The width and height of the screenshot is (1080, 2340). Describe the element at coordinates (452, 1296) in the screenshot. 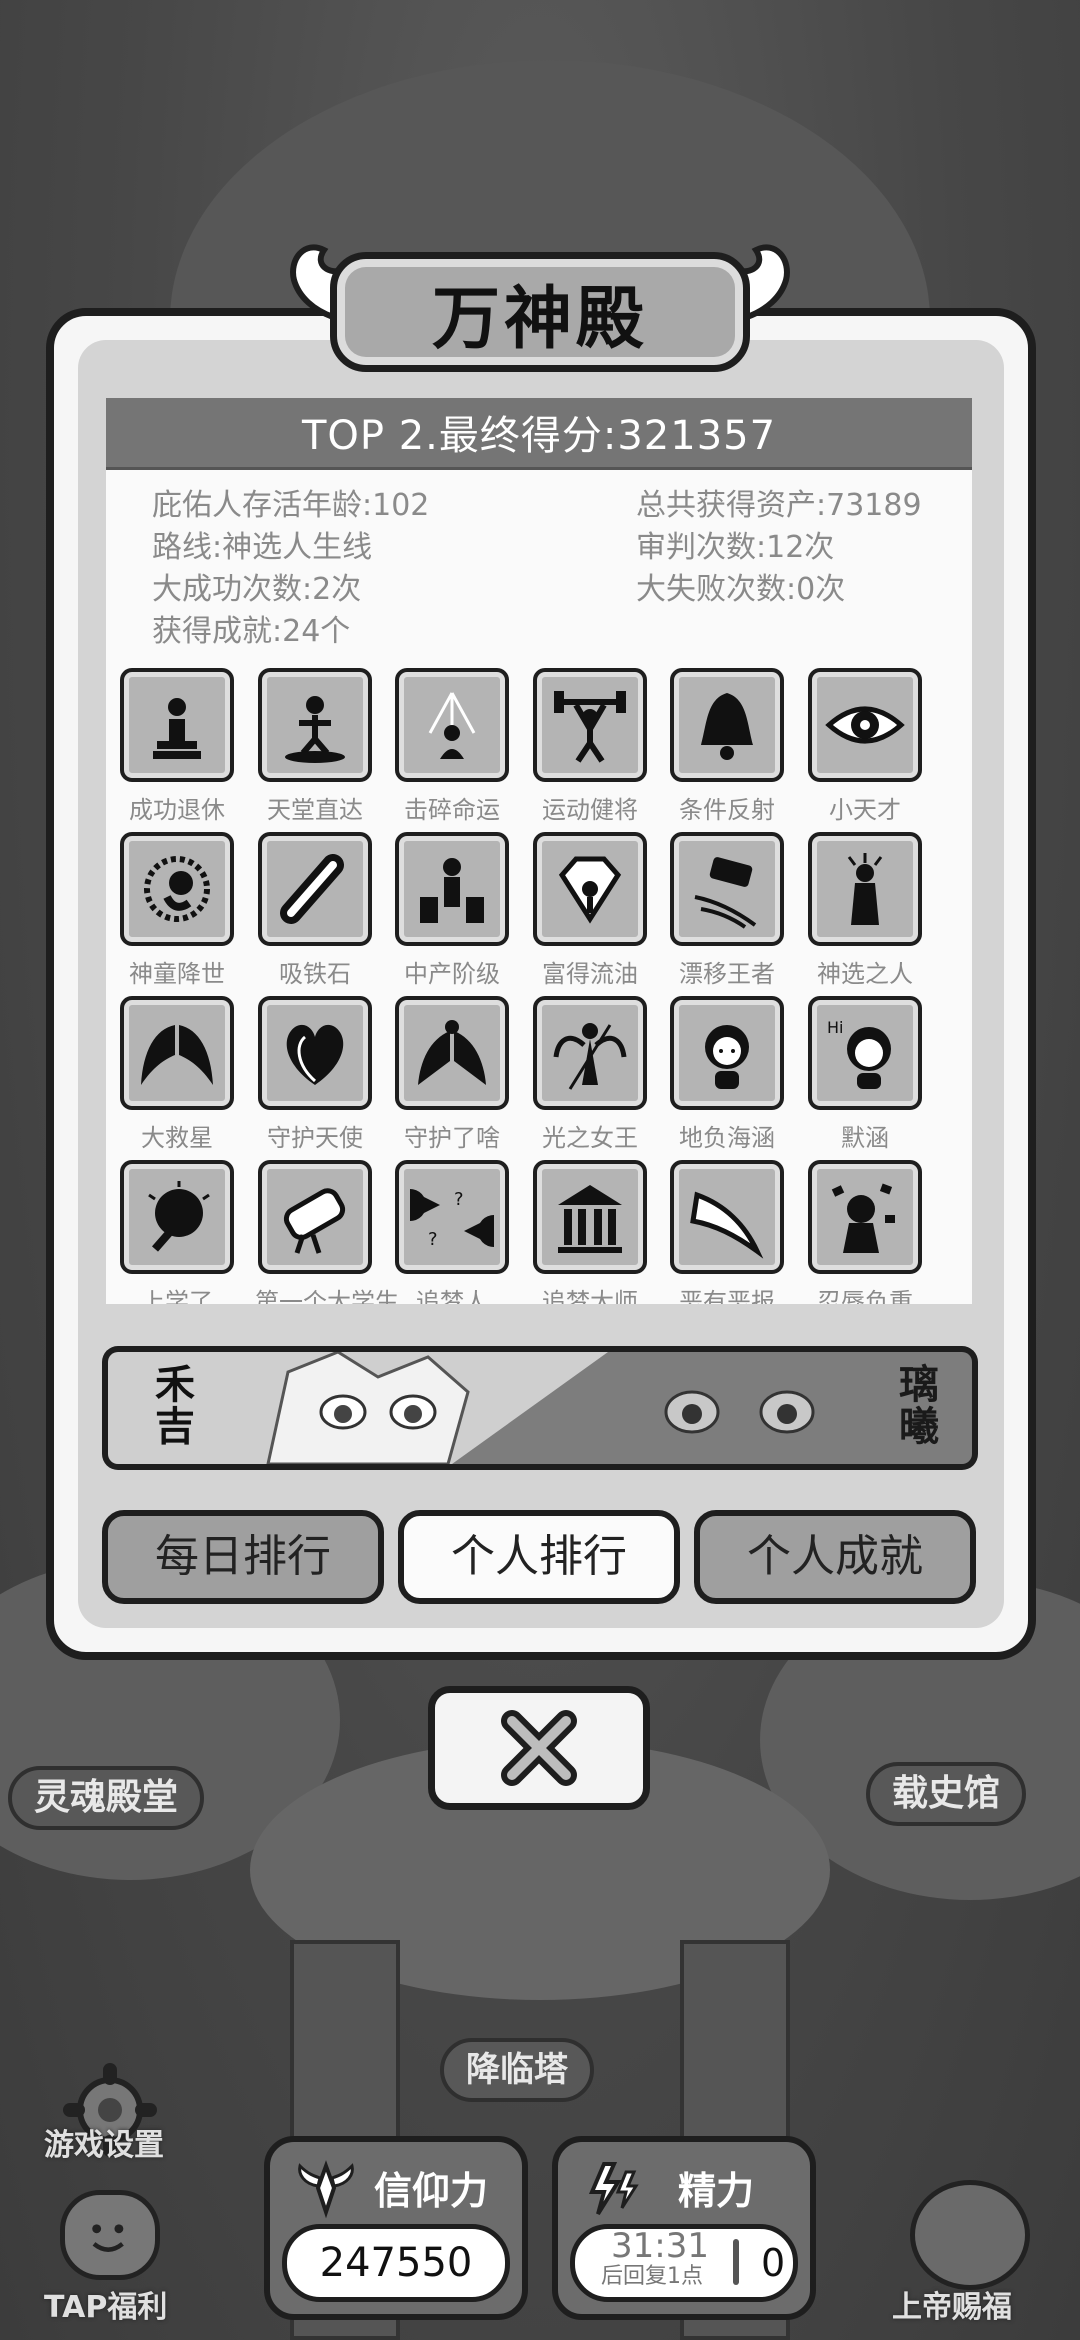

I see `achievement-label: 追梦人` at that location.